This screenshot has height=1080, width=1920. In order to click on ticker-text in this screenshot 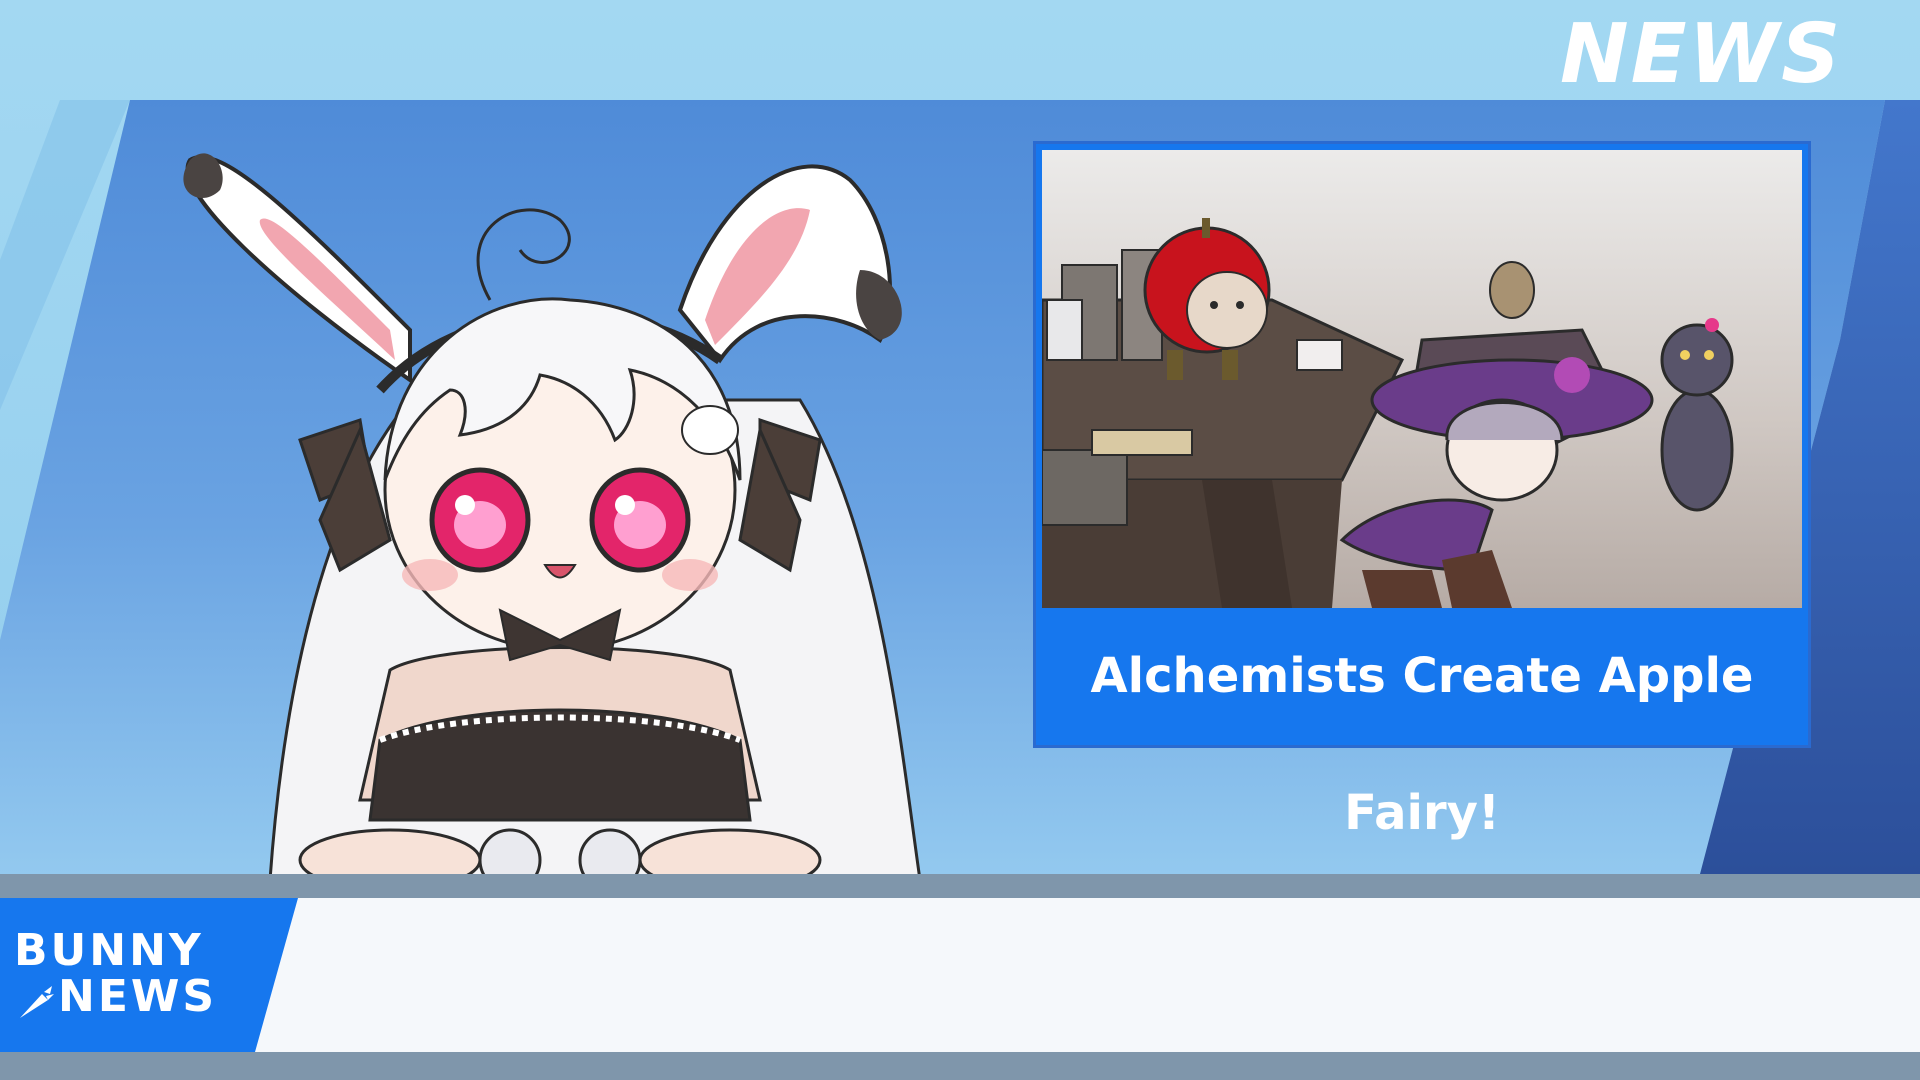, I will do `click(1100, 973)`.